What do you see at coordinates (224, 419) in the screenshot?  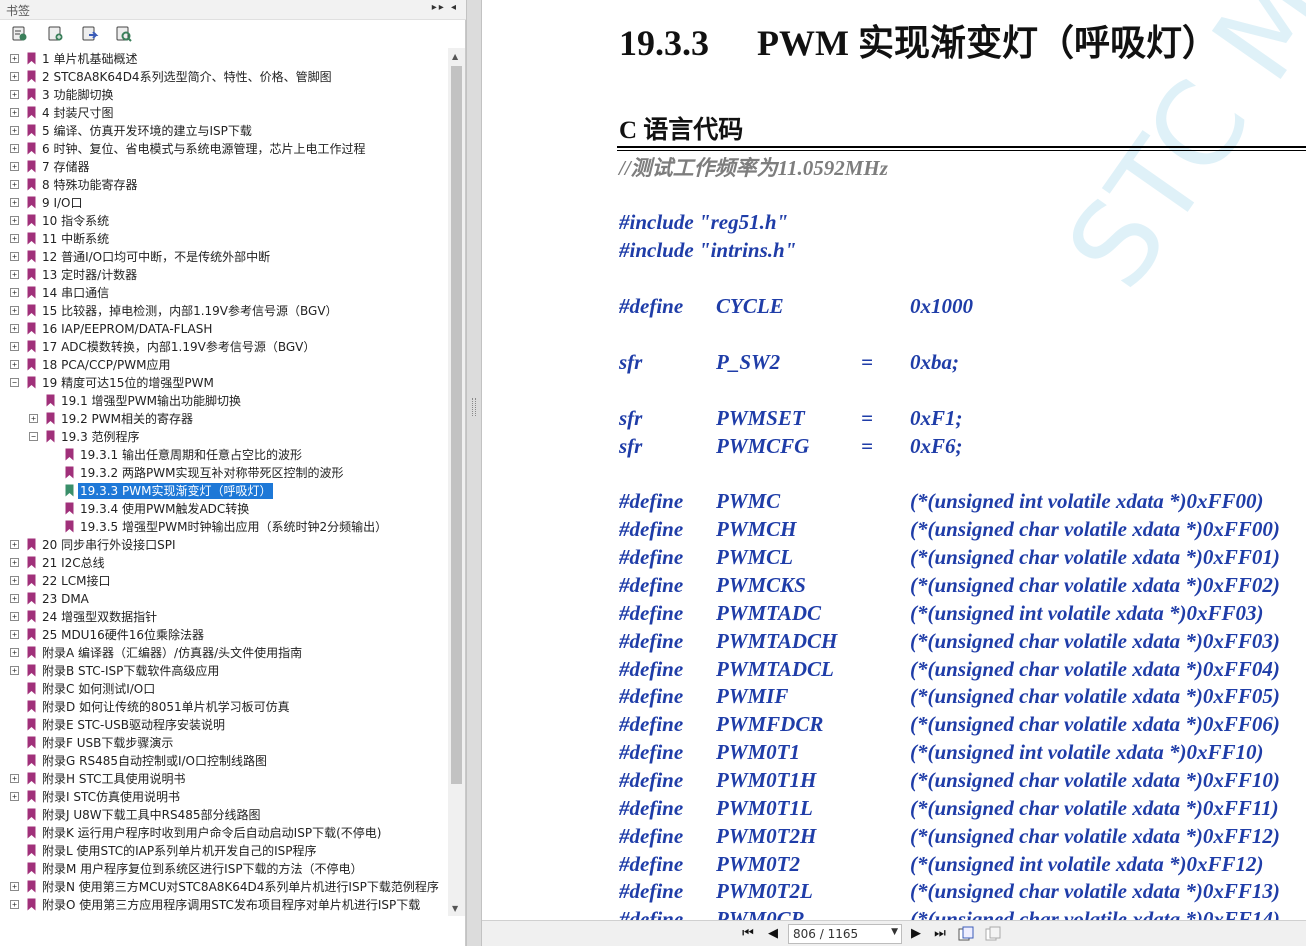 I see `bookmark-item: +19.2 PWM相关的寄存器` at bounding box center [224, 419].